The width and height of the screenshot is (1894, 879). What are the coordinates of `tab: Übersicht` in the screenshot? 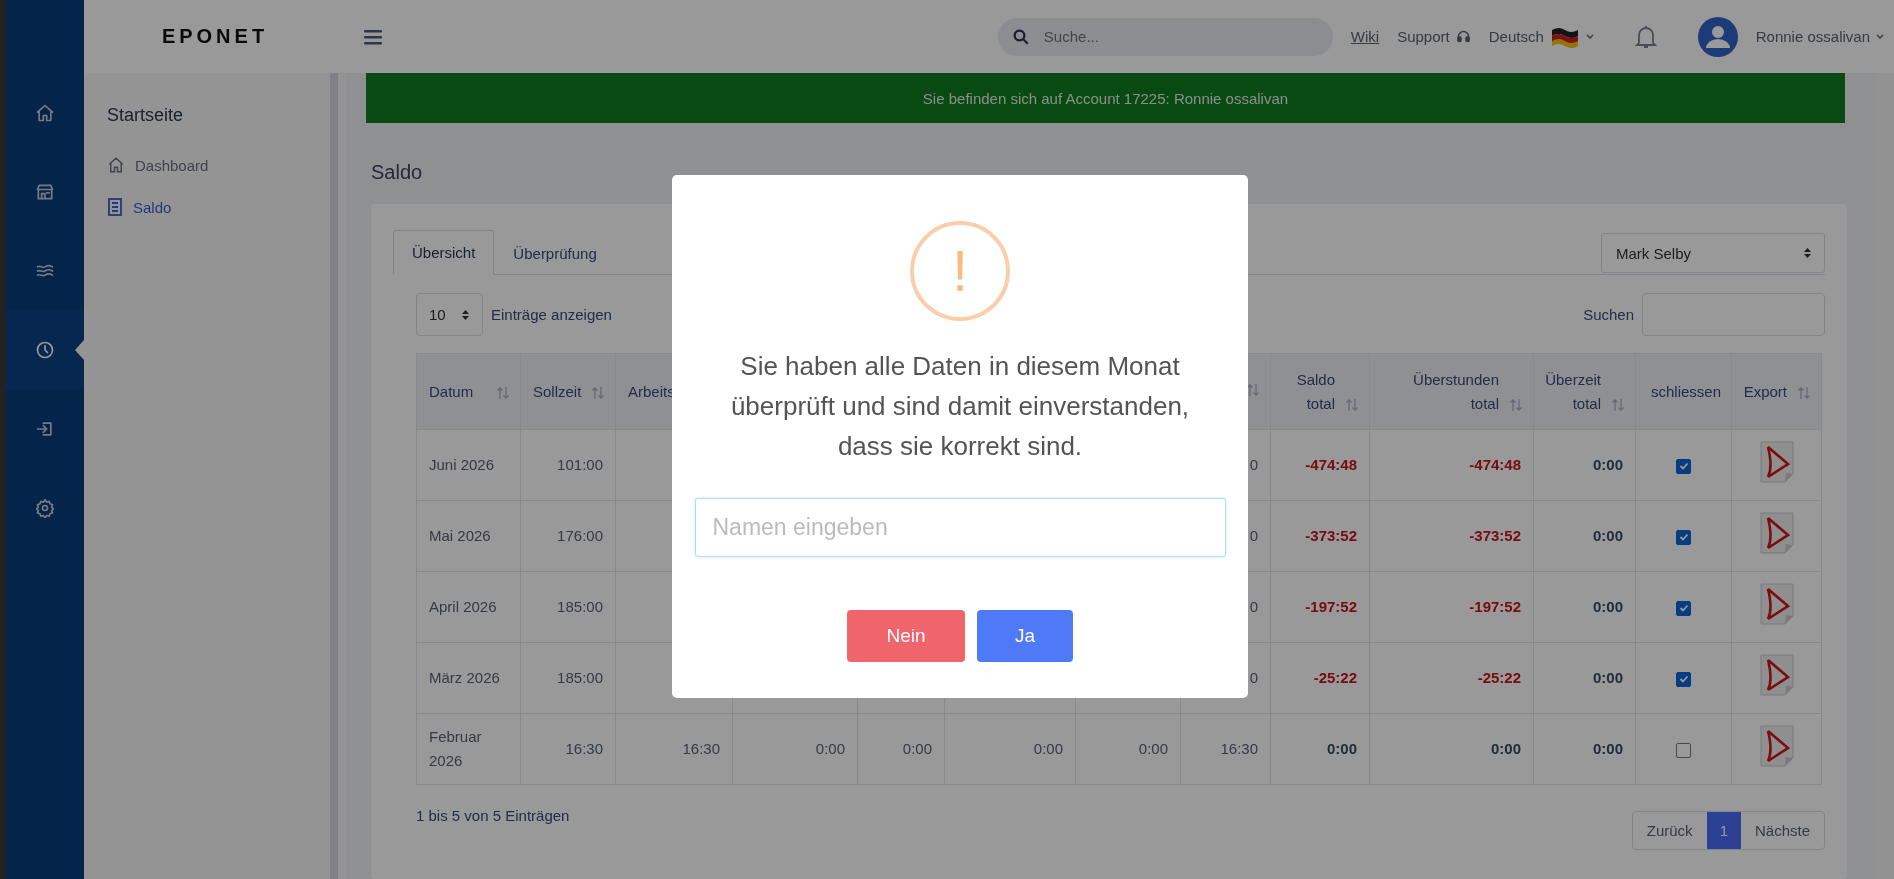 It's located at (444, 252).